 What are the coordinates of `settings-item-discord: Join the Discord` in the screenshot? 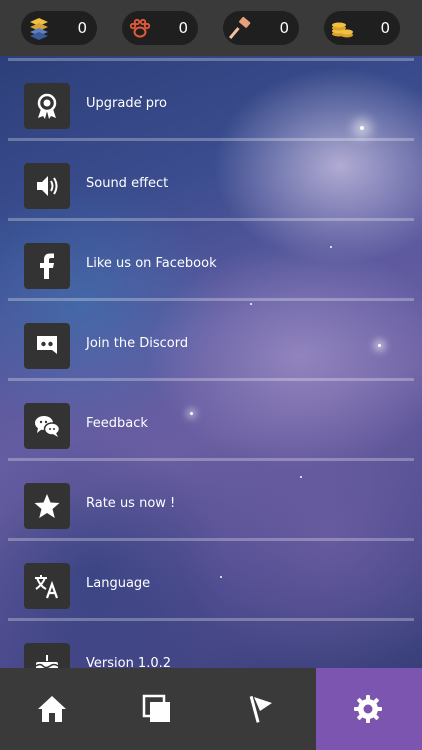 It's located at (211, 337).